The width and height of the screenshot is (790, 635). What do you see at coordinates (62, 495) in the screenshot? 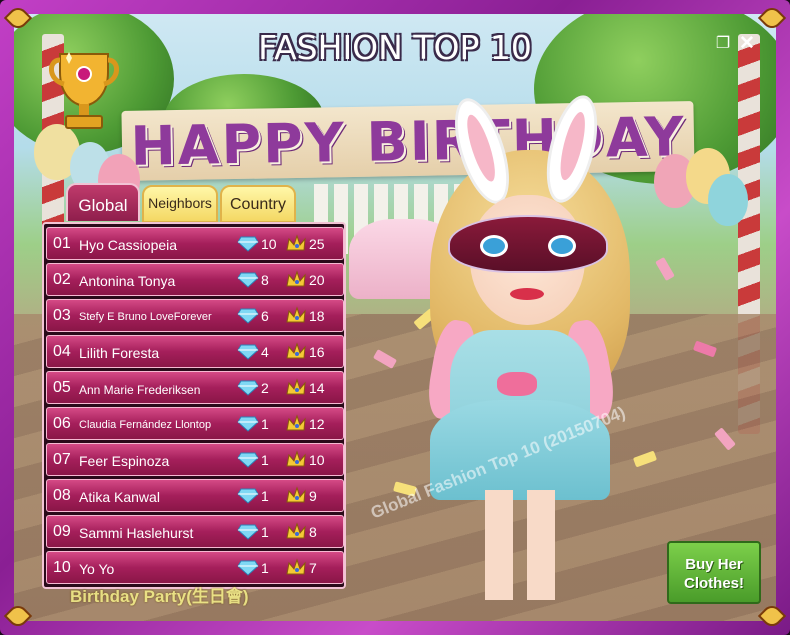
I see `rank-number: 08` at bounding box center [62, 495].